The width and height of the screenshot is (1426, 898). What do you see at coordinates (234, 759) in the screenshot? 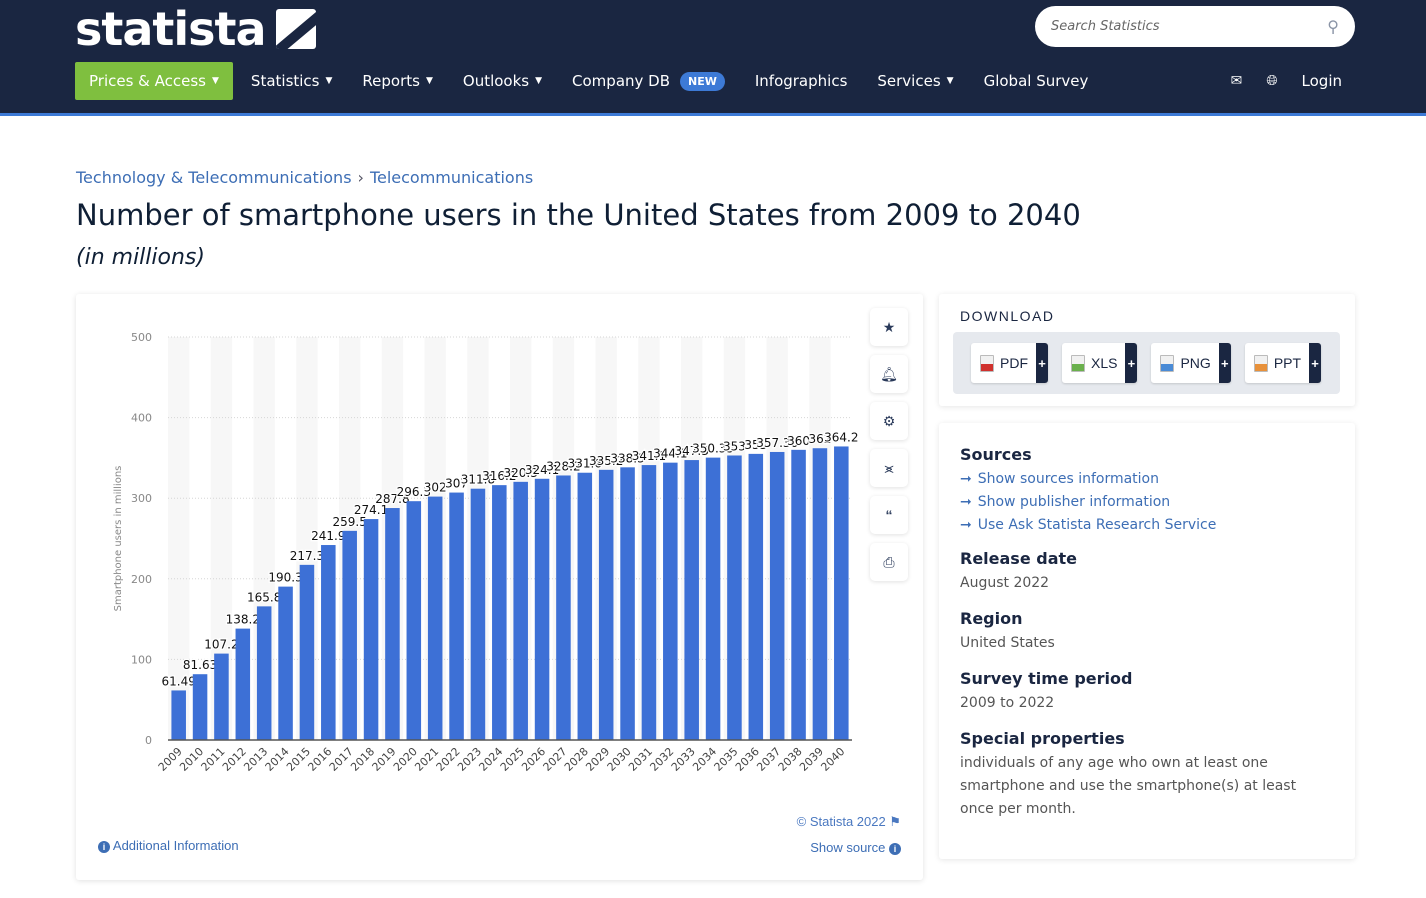
I see `x-tick-label: 2012` at bounding box center [234, 759].